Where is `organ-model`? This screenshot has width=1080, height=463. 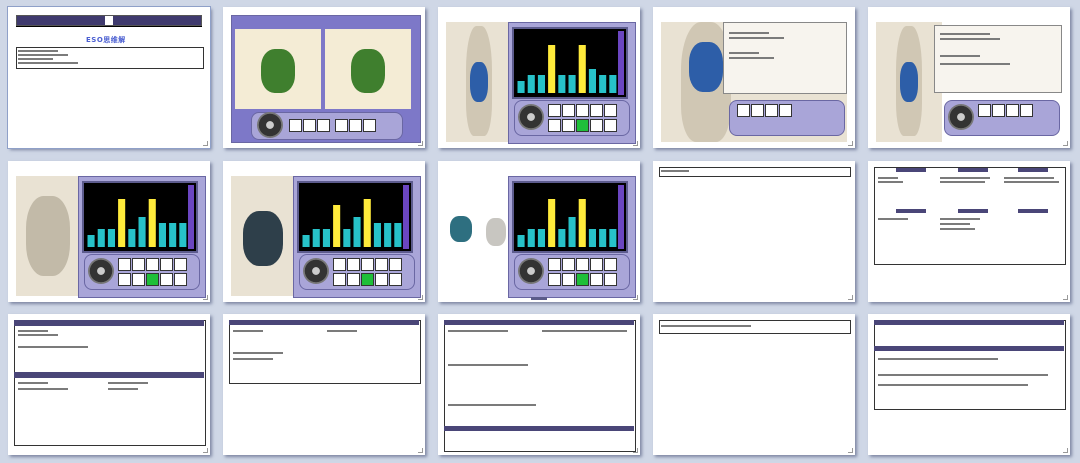 organ-model is located at coordinates (479, 236).